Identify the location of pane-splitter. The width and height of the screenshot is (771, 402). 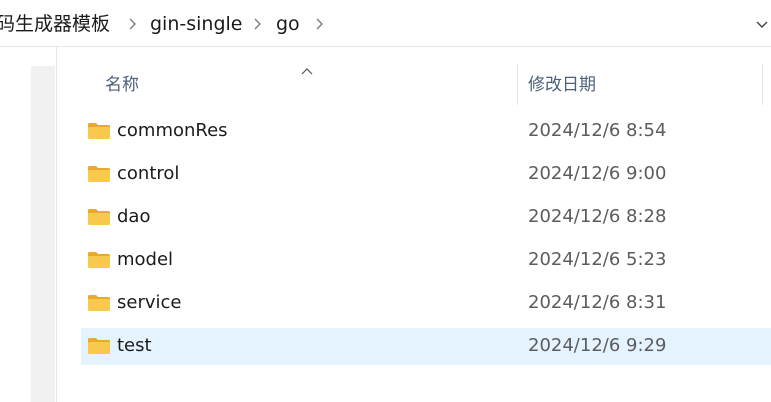
(56, 224).